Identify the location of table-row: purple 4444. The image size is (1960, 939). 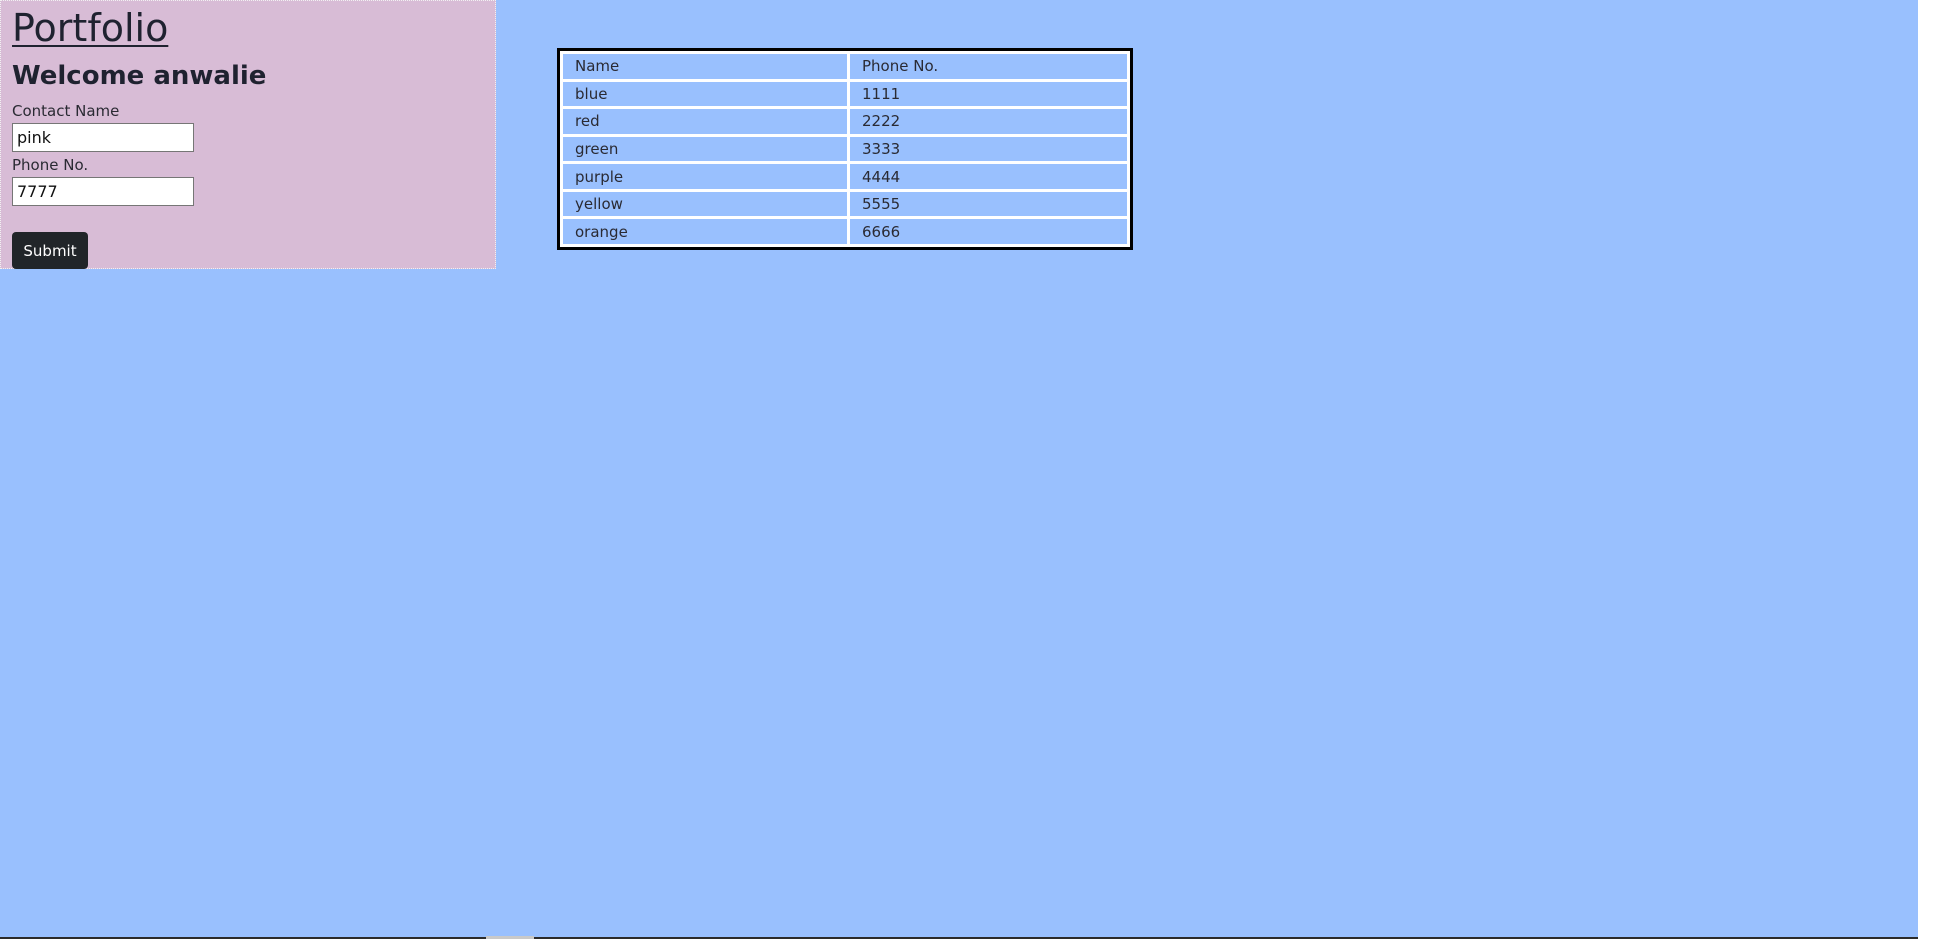
(845, 176).